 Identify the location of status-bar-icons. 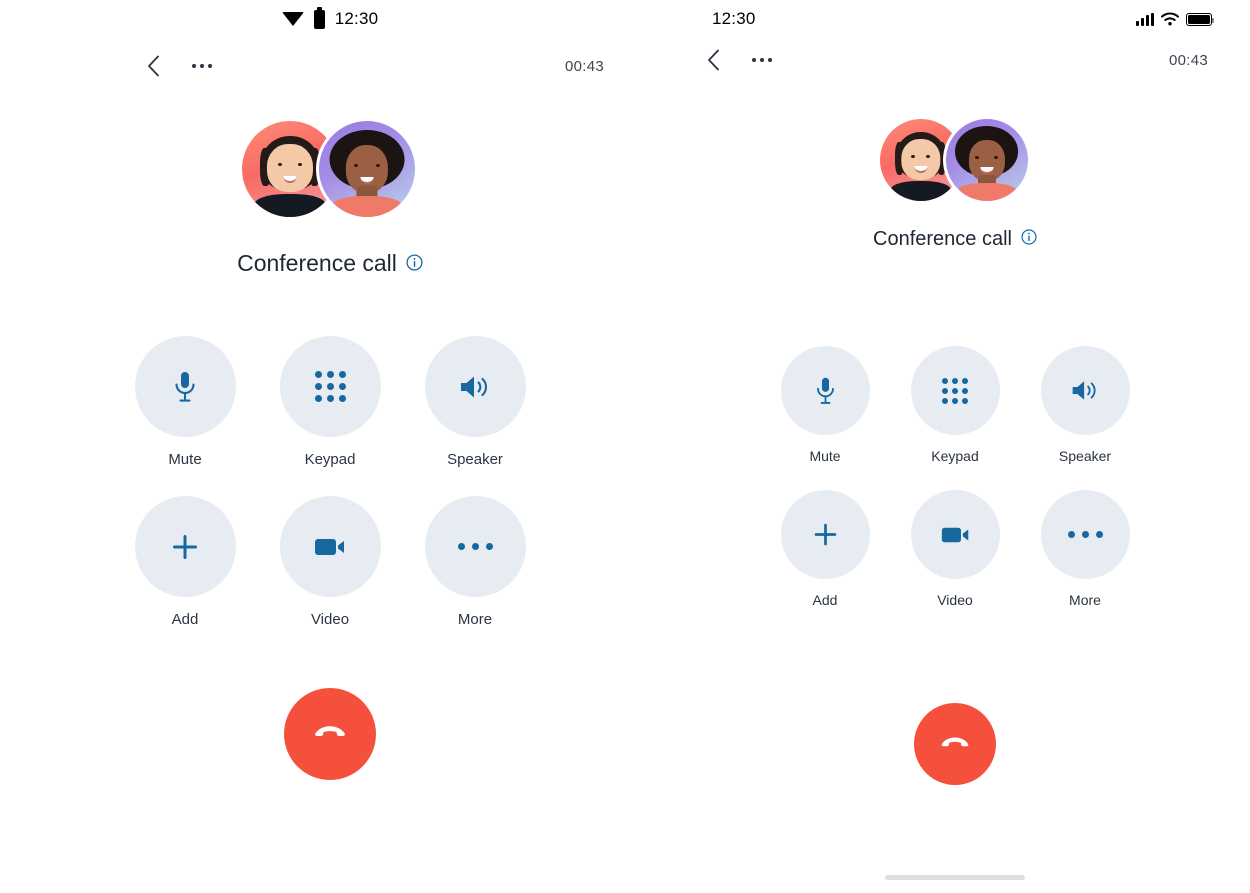
(1175, 19).